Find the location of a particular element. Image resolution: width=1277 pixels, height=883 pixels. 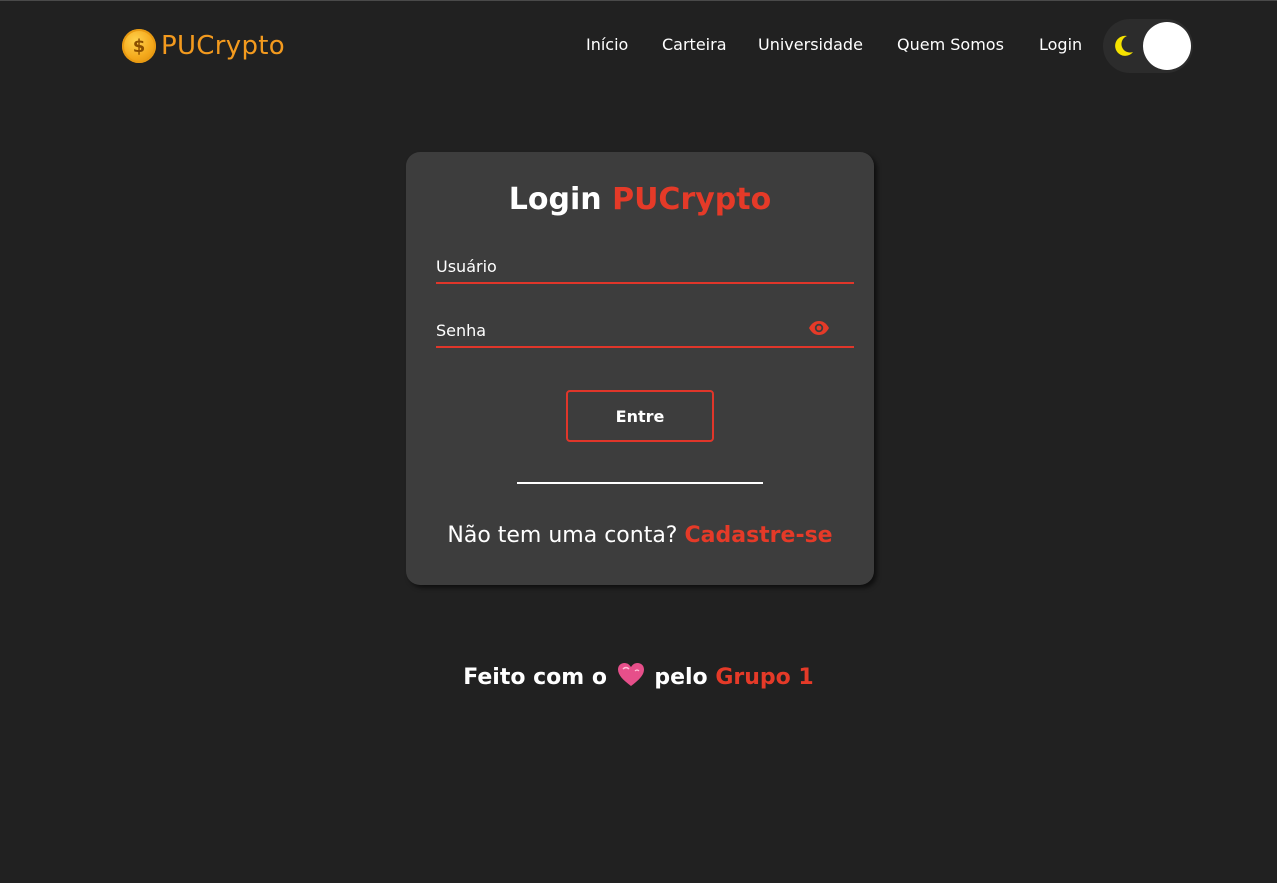

signup-text: Não tem uma conta? is located at coordinates (562, 535).